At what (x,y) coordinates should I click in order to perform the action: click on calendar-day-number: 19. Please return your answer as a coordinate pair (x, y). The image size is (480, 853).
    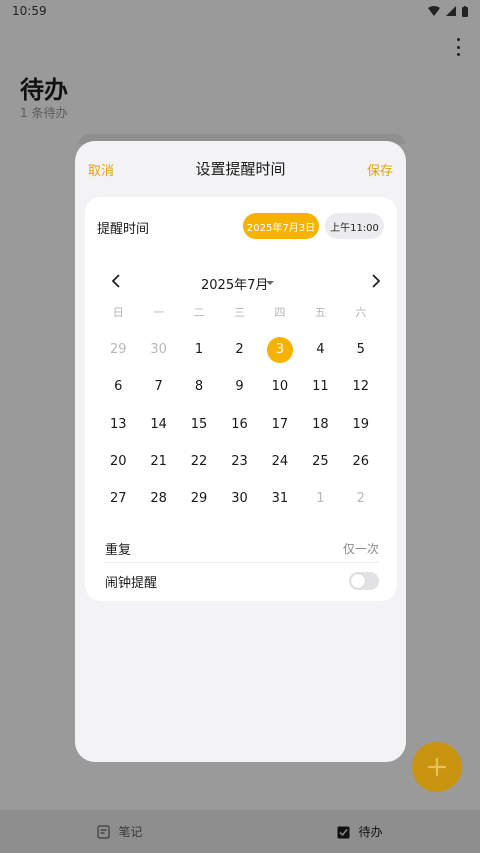
    Looking at the image, I should click on (361, 424).